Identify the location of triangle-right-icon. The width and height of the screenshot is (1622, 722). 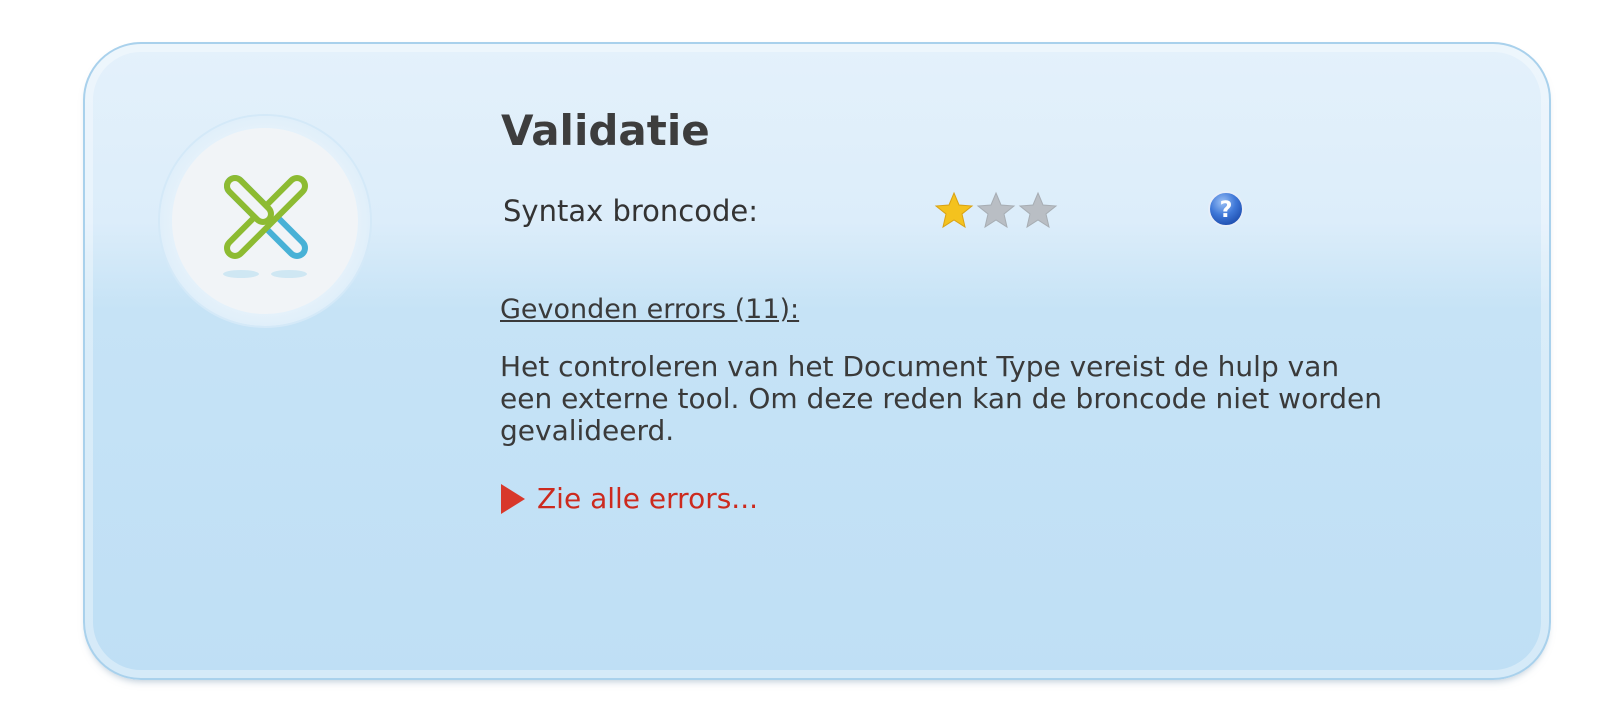
(513, 498).